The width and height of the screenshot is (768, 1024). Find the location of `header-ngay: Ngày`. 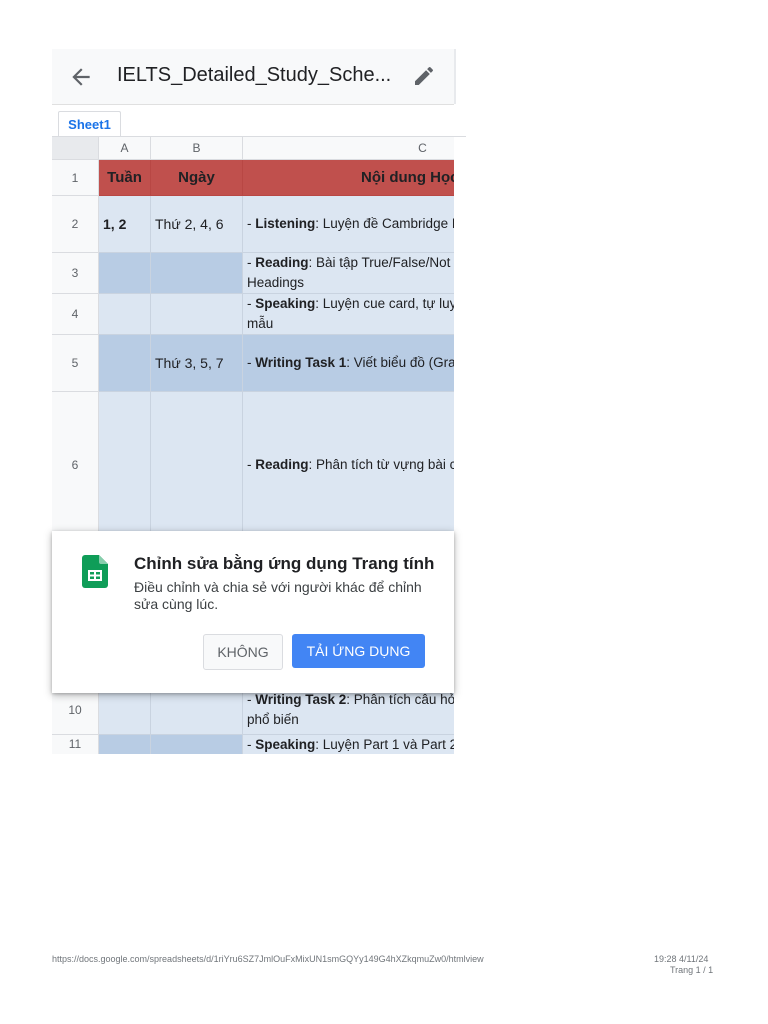

header-ngay: Ngày is located at coordinates (196, 177).